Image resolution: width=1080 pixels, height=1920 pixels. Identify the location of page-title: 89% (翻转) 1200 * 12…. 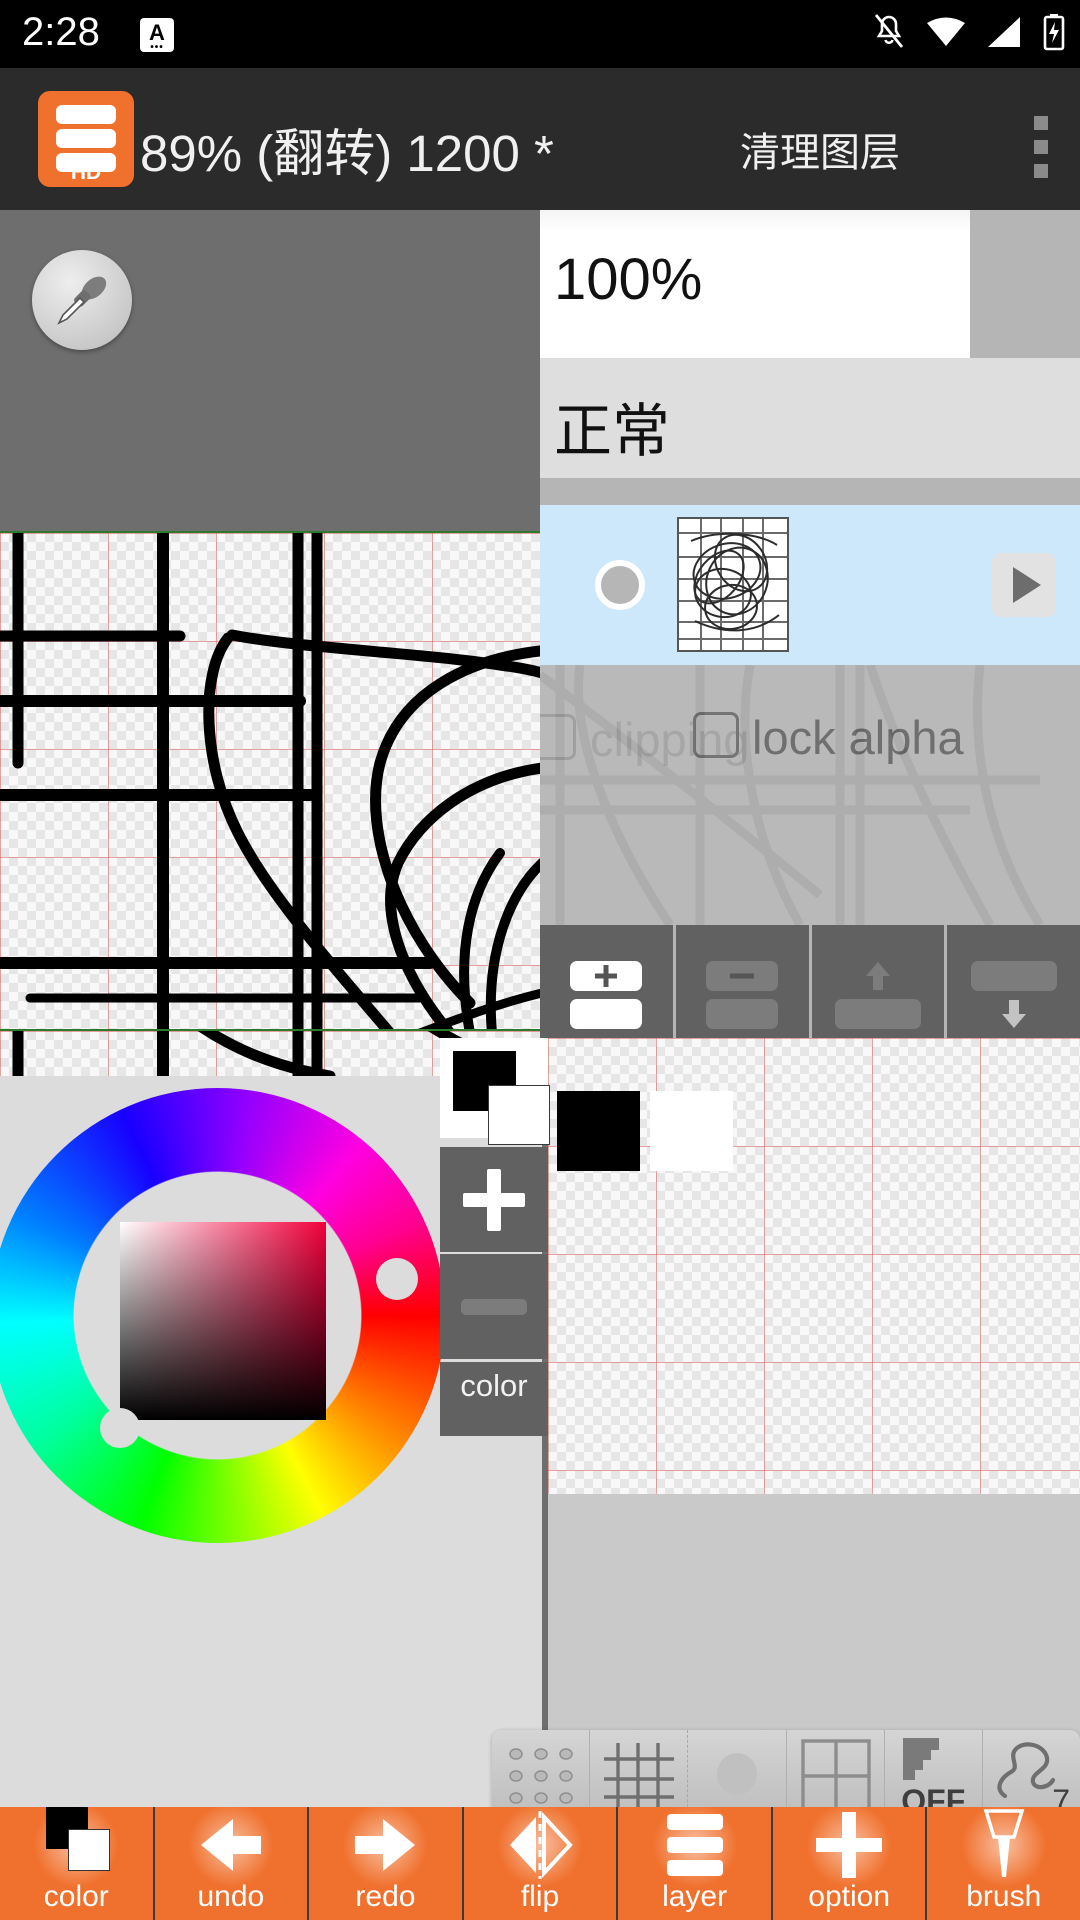
(355, 149).